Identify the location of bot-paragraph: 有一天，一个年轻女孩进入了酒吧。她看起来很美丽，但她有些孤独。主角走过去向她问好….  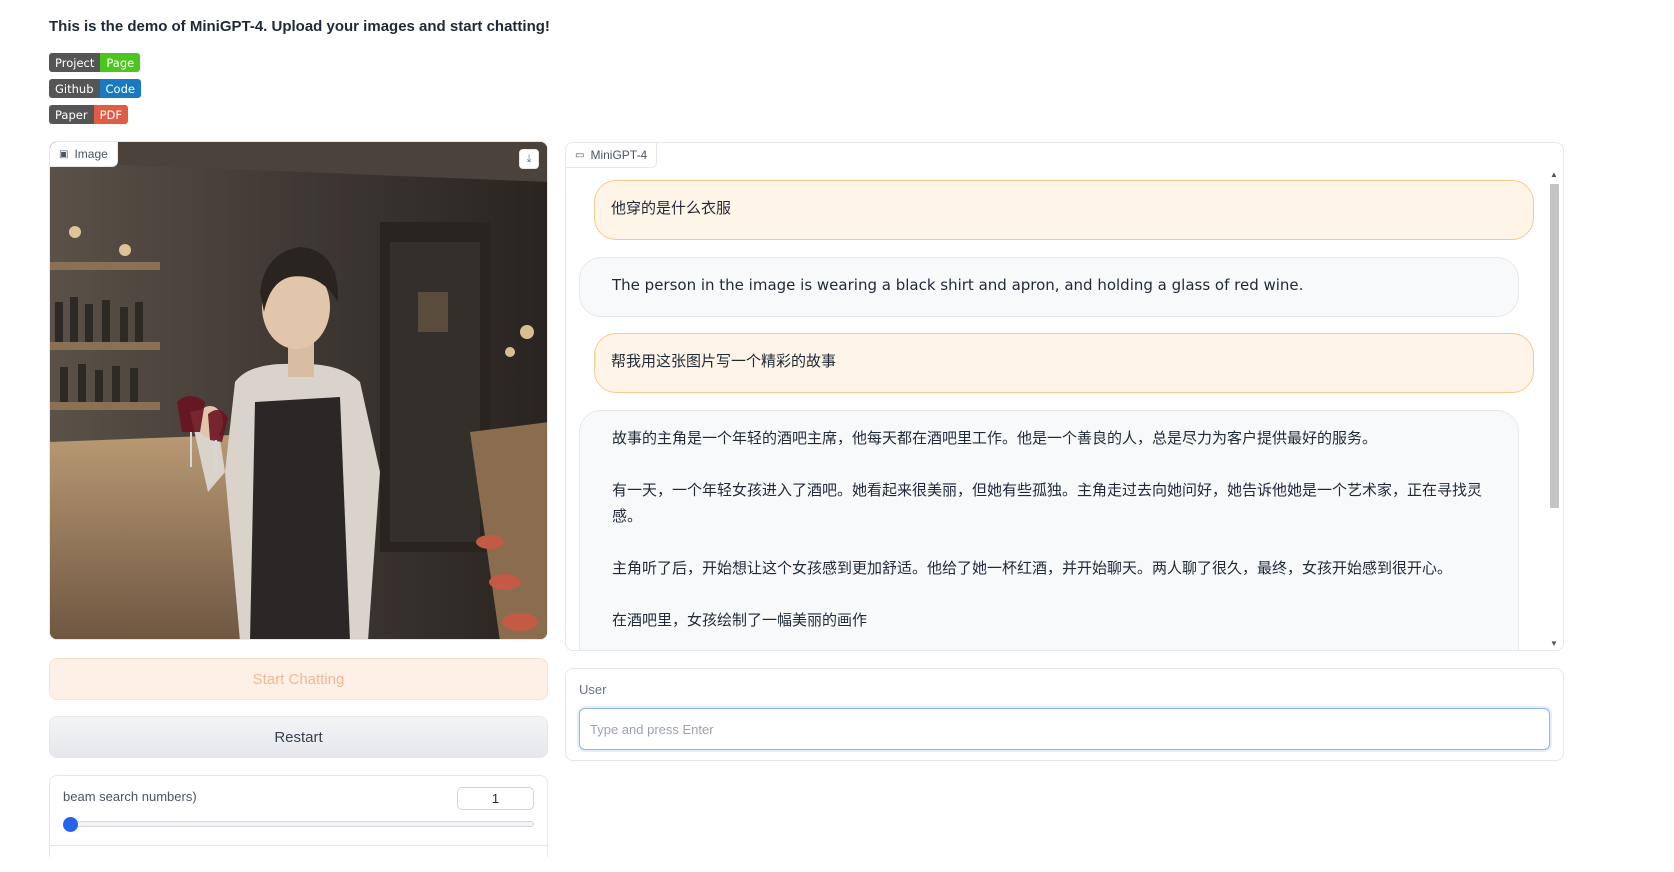
(1047, 503).